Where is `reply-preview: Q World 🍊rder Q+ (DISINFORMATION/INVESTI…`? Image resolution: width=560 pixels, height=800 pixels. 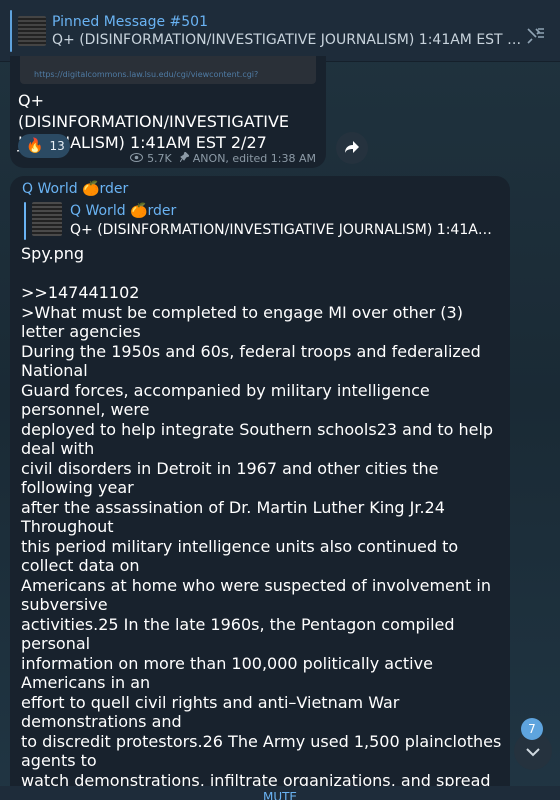
reply-preview: Q World 🍊rder Q+ (DISINFORMATION/INVESTI… is located at coordinates (264, 222).